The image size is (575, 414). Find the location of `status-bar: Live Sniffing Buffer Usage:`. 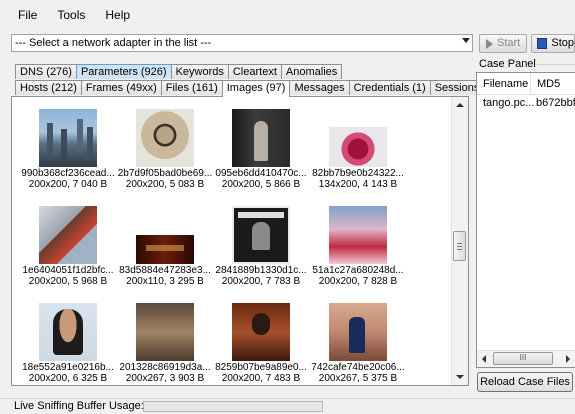

status-bar: Live Sniffing Buffer Usage: is located at coordinates (287, 406).